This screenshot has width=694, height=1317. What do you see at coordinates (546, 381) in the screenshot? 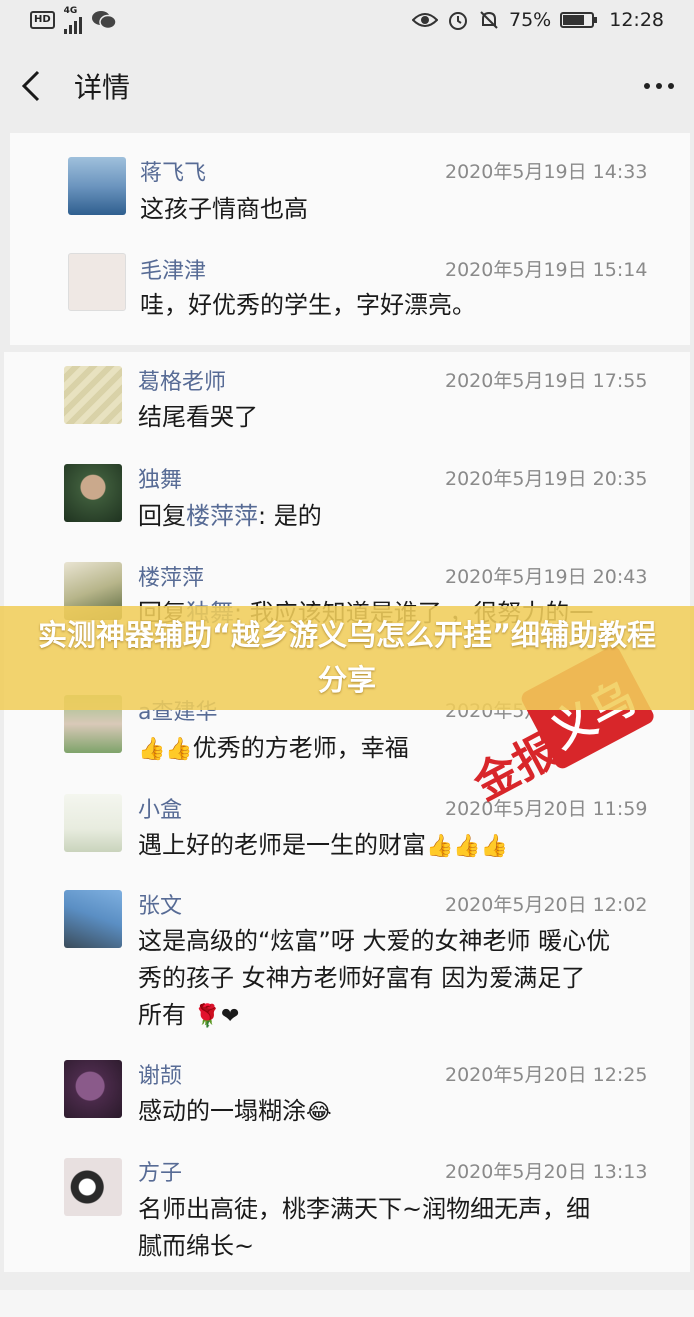
I see `comment-time: 2020年5月19日 17:55` at bounding box center [546, 381].